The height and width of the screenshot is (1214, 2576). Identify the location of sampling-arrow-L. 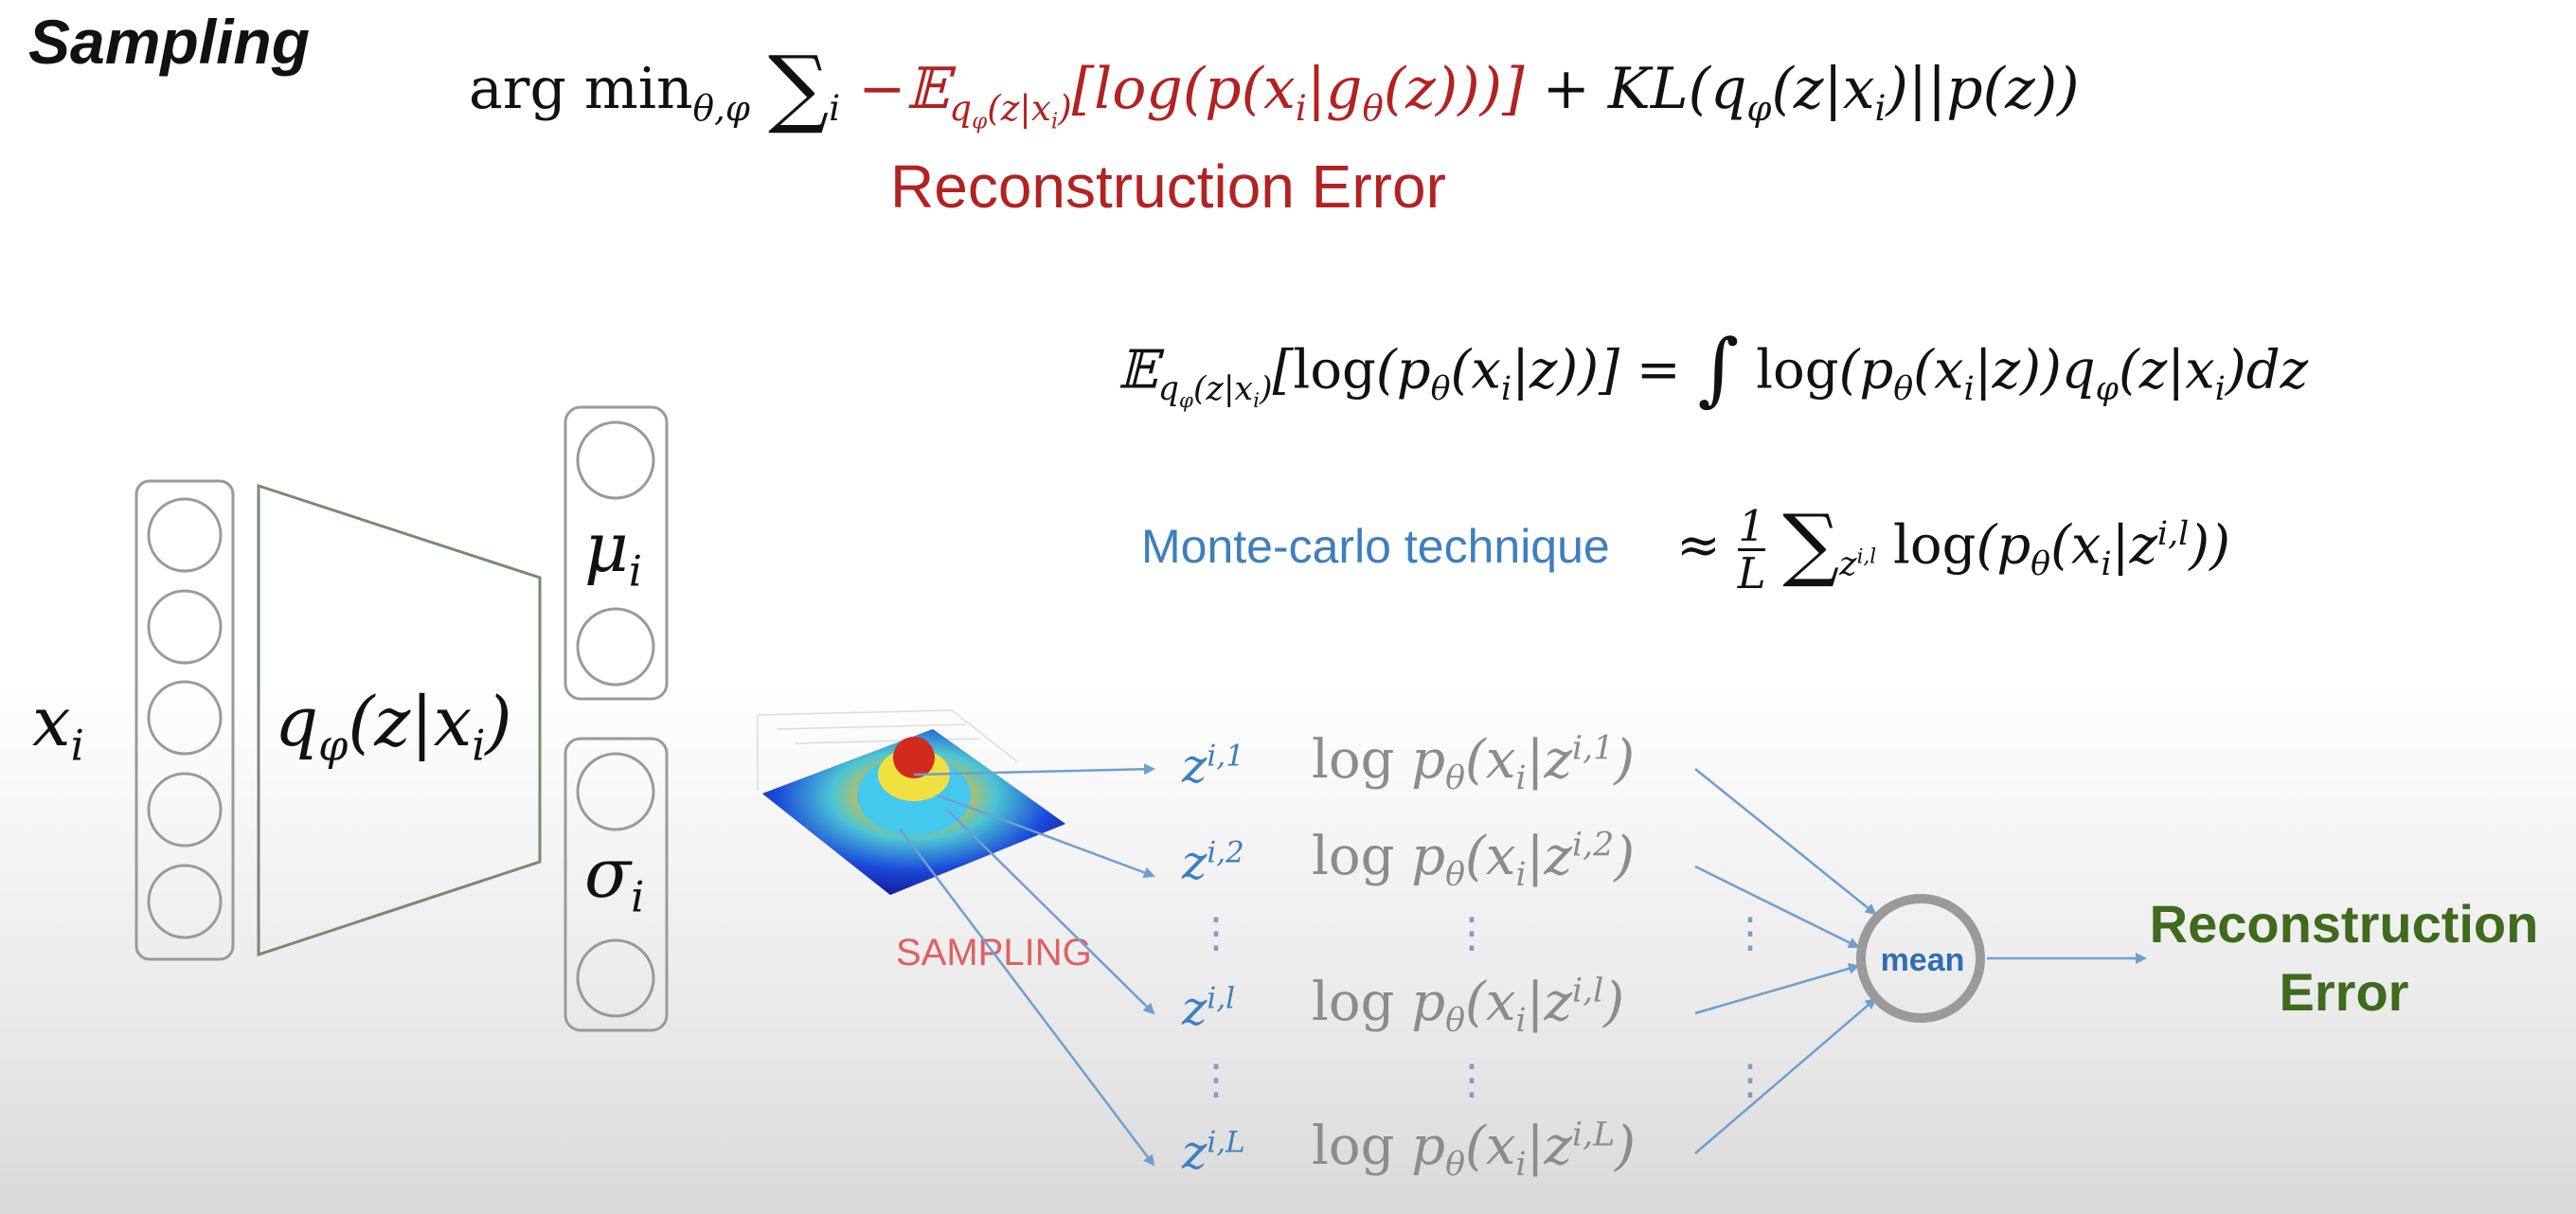
(1027, 997).